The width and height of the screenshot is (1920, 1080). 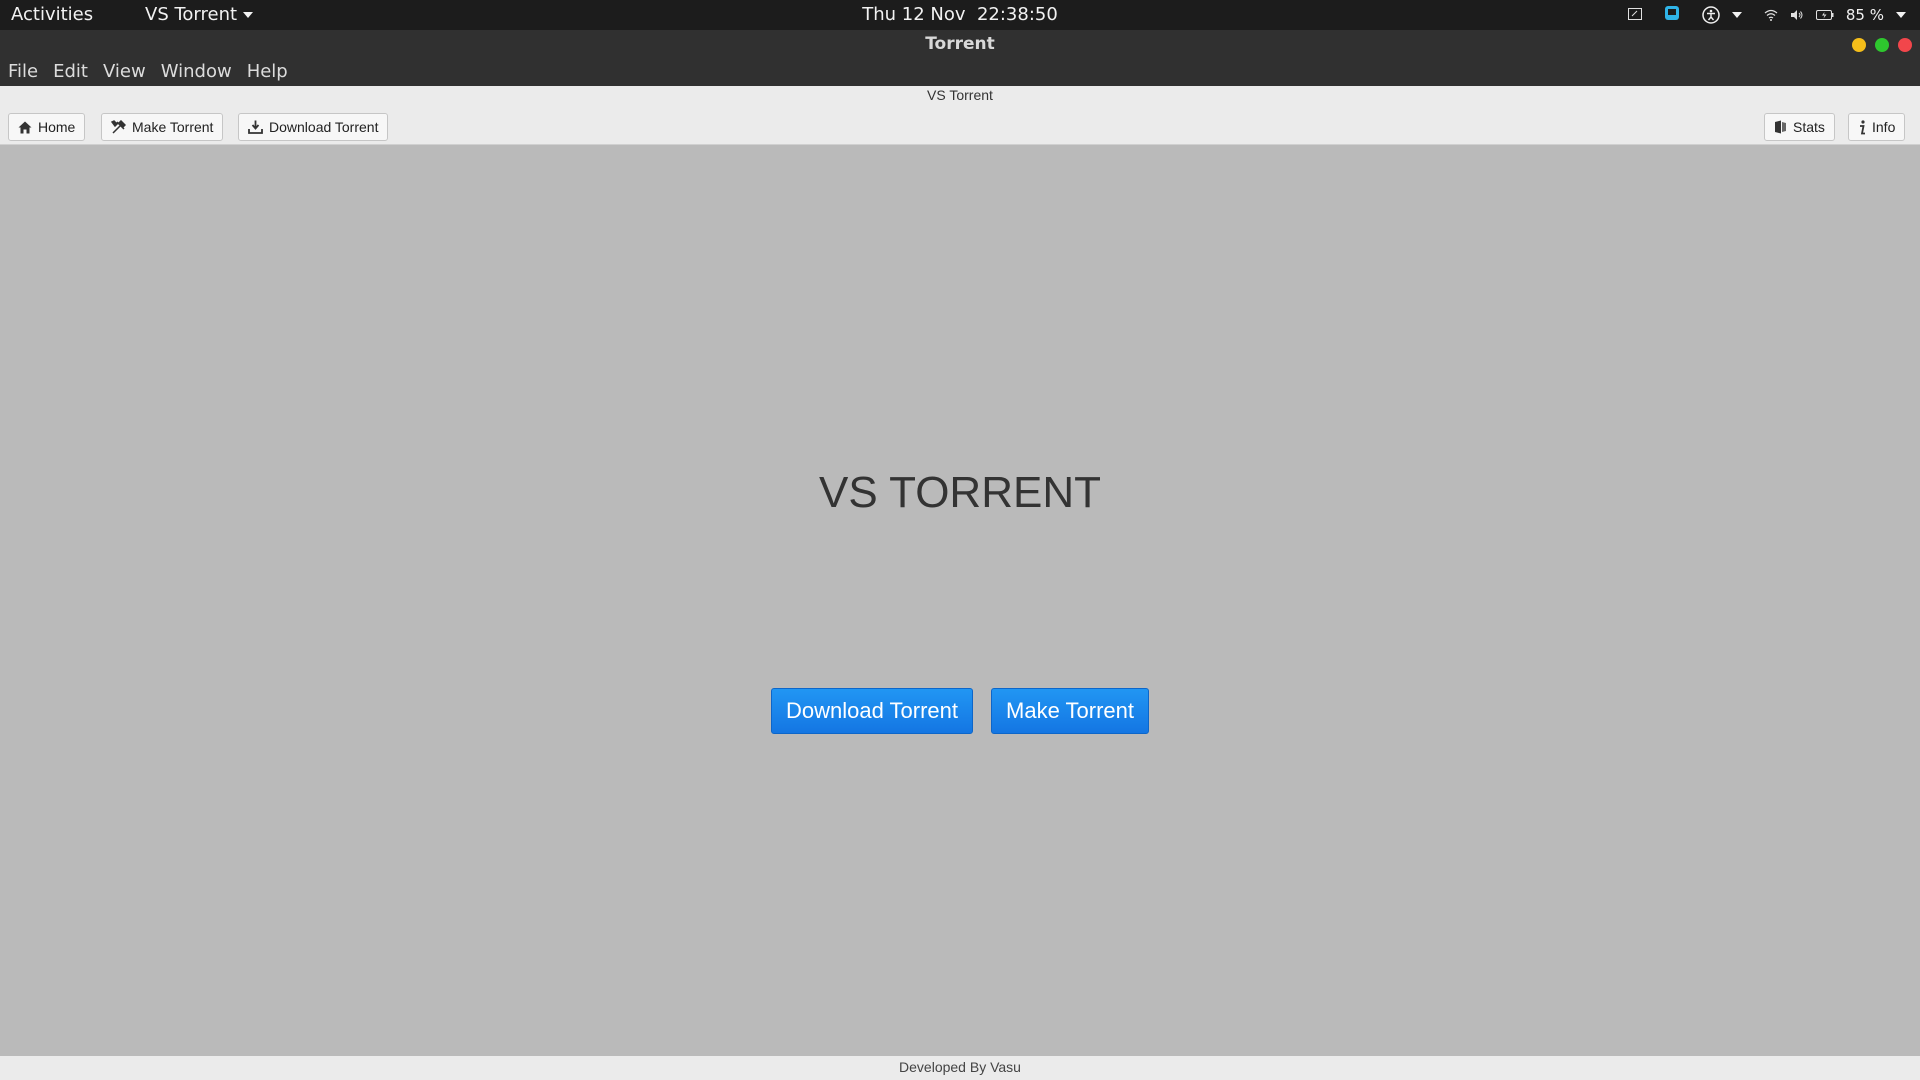 I want to click on toolbar-make-torrent-button: Make Torrent, so click(x=162, y=127).